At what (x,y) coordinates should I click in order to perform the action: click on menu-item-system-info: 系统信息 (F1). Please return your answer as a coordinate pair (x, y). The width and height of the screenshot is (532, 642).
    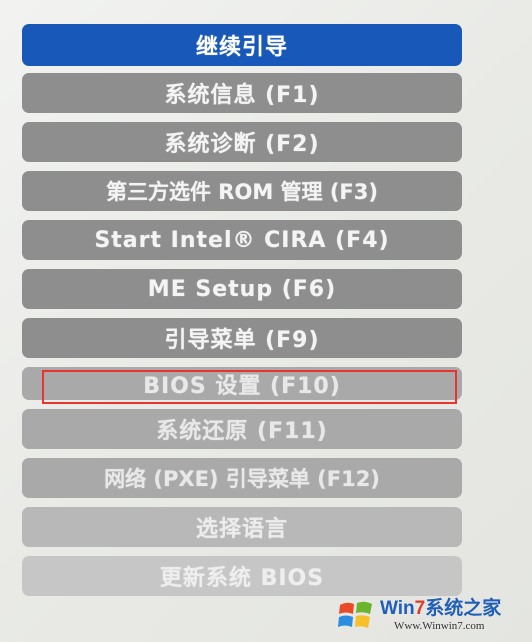
    Looking at the image, I should click on (242, 93).